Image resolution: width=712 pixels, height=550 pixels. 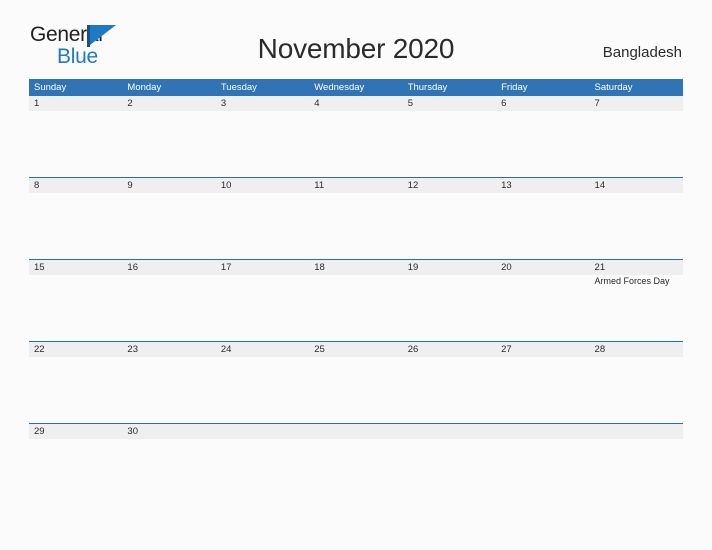 What do you see at coordinates (636, 300) in the screenshot?
I see `calendar-day-cell: 21 Armed Forces Day` at bounding box center [636, 300].